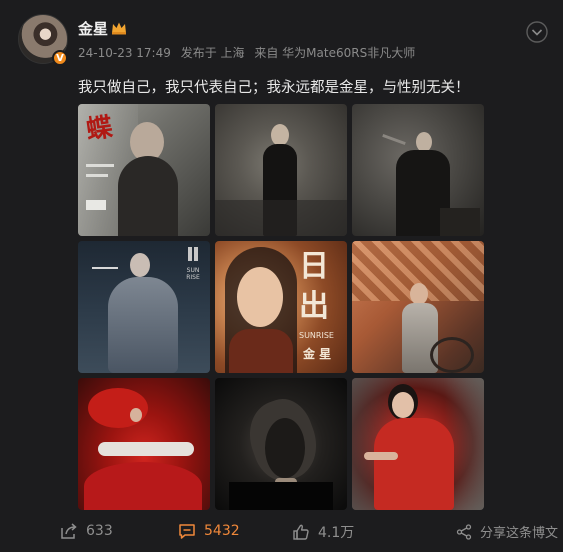 This screenshot has width=563, height=552. I want to click on post-device: 来自 华为Mate60RS非凡大师, so click(335, 53).